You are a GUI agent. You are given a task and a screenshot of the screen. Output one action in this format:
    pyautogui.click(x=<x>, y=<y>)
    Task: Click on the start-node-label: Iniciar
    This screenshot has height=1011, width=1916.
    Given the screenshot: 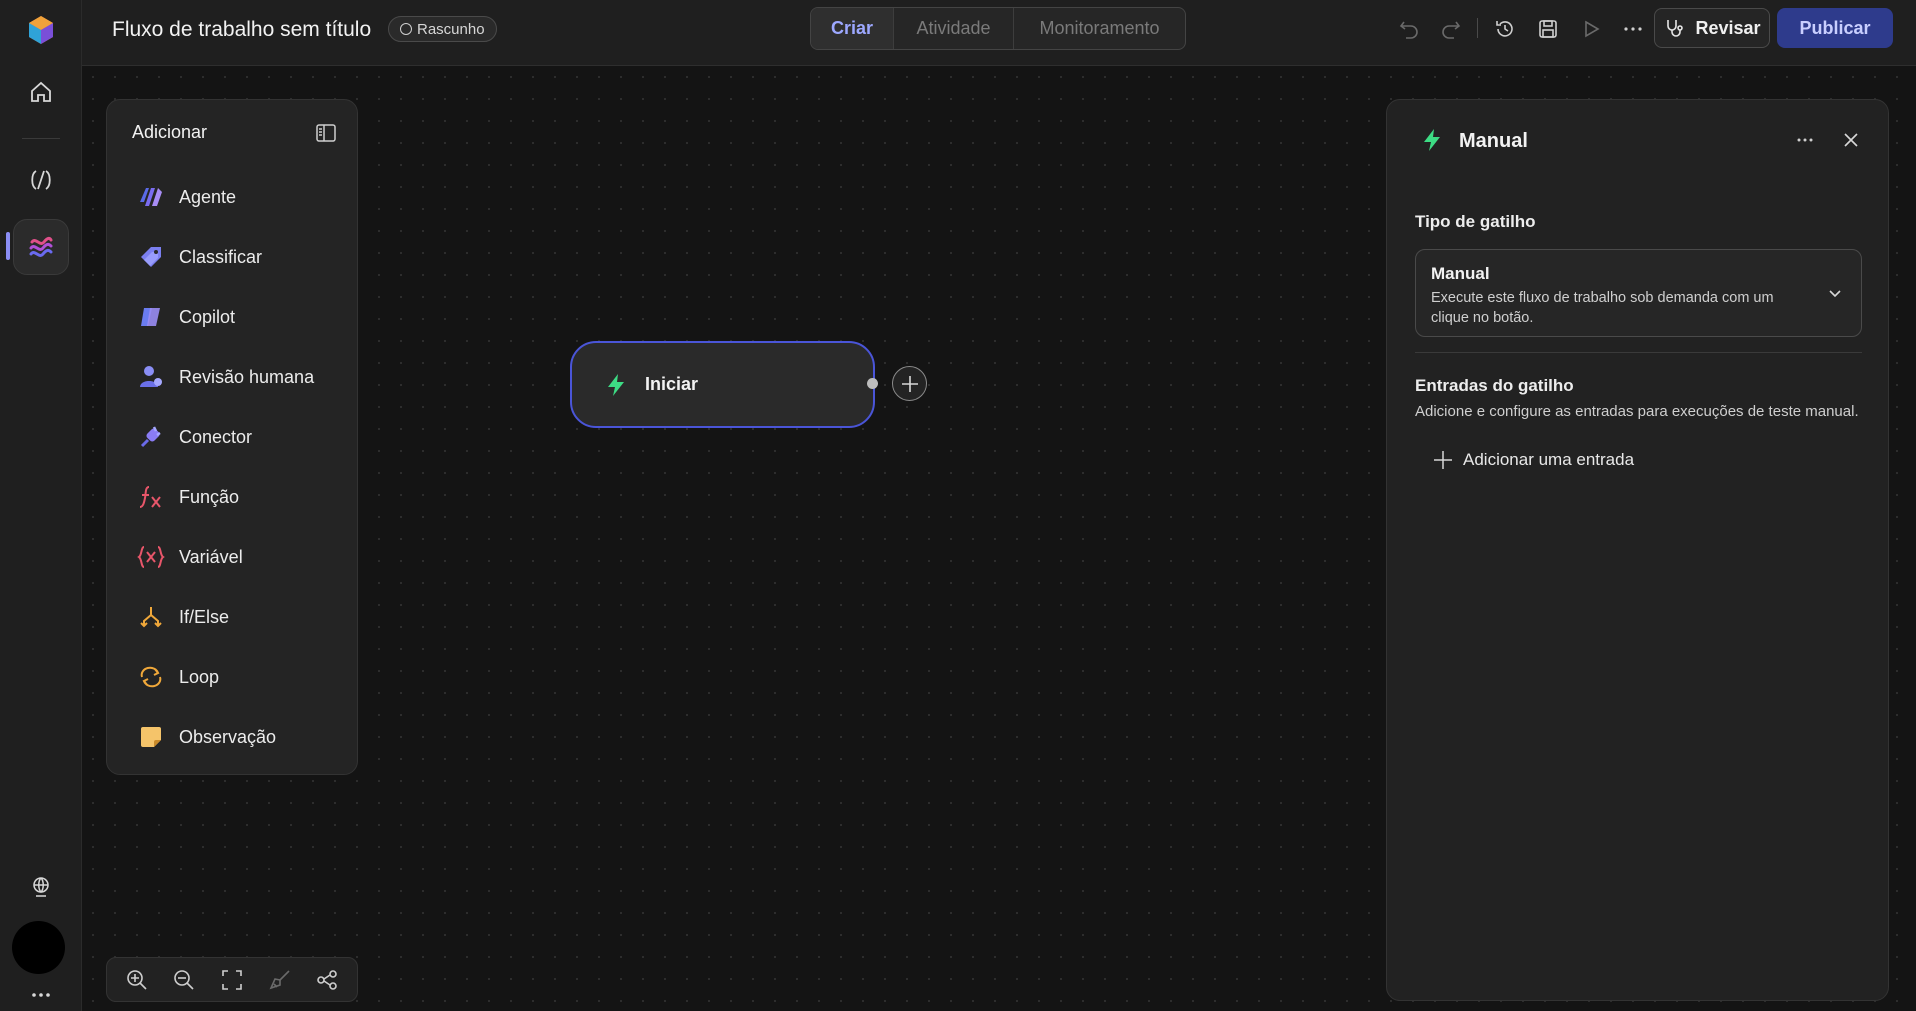 What is the action you would take?
    pyautogui.click(x=672, y=384)
    